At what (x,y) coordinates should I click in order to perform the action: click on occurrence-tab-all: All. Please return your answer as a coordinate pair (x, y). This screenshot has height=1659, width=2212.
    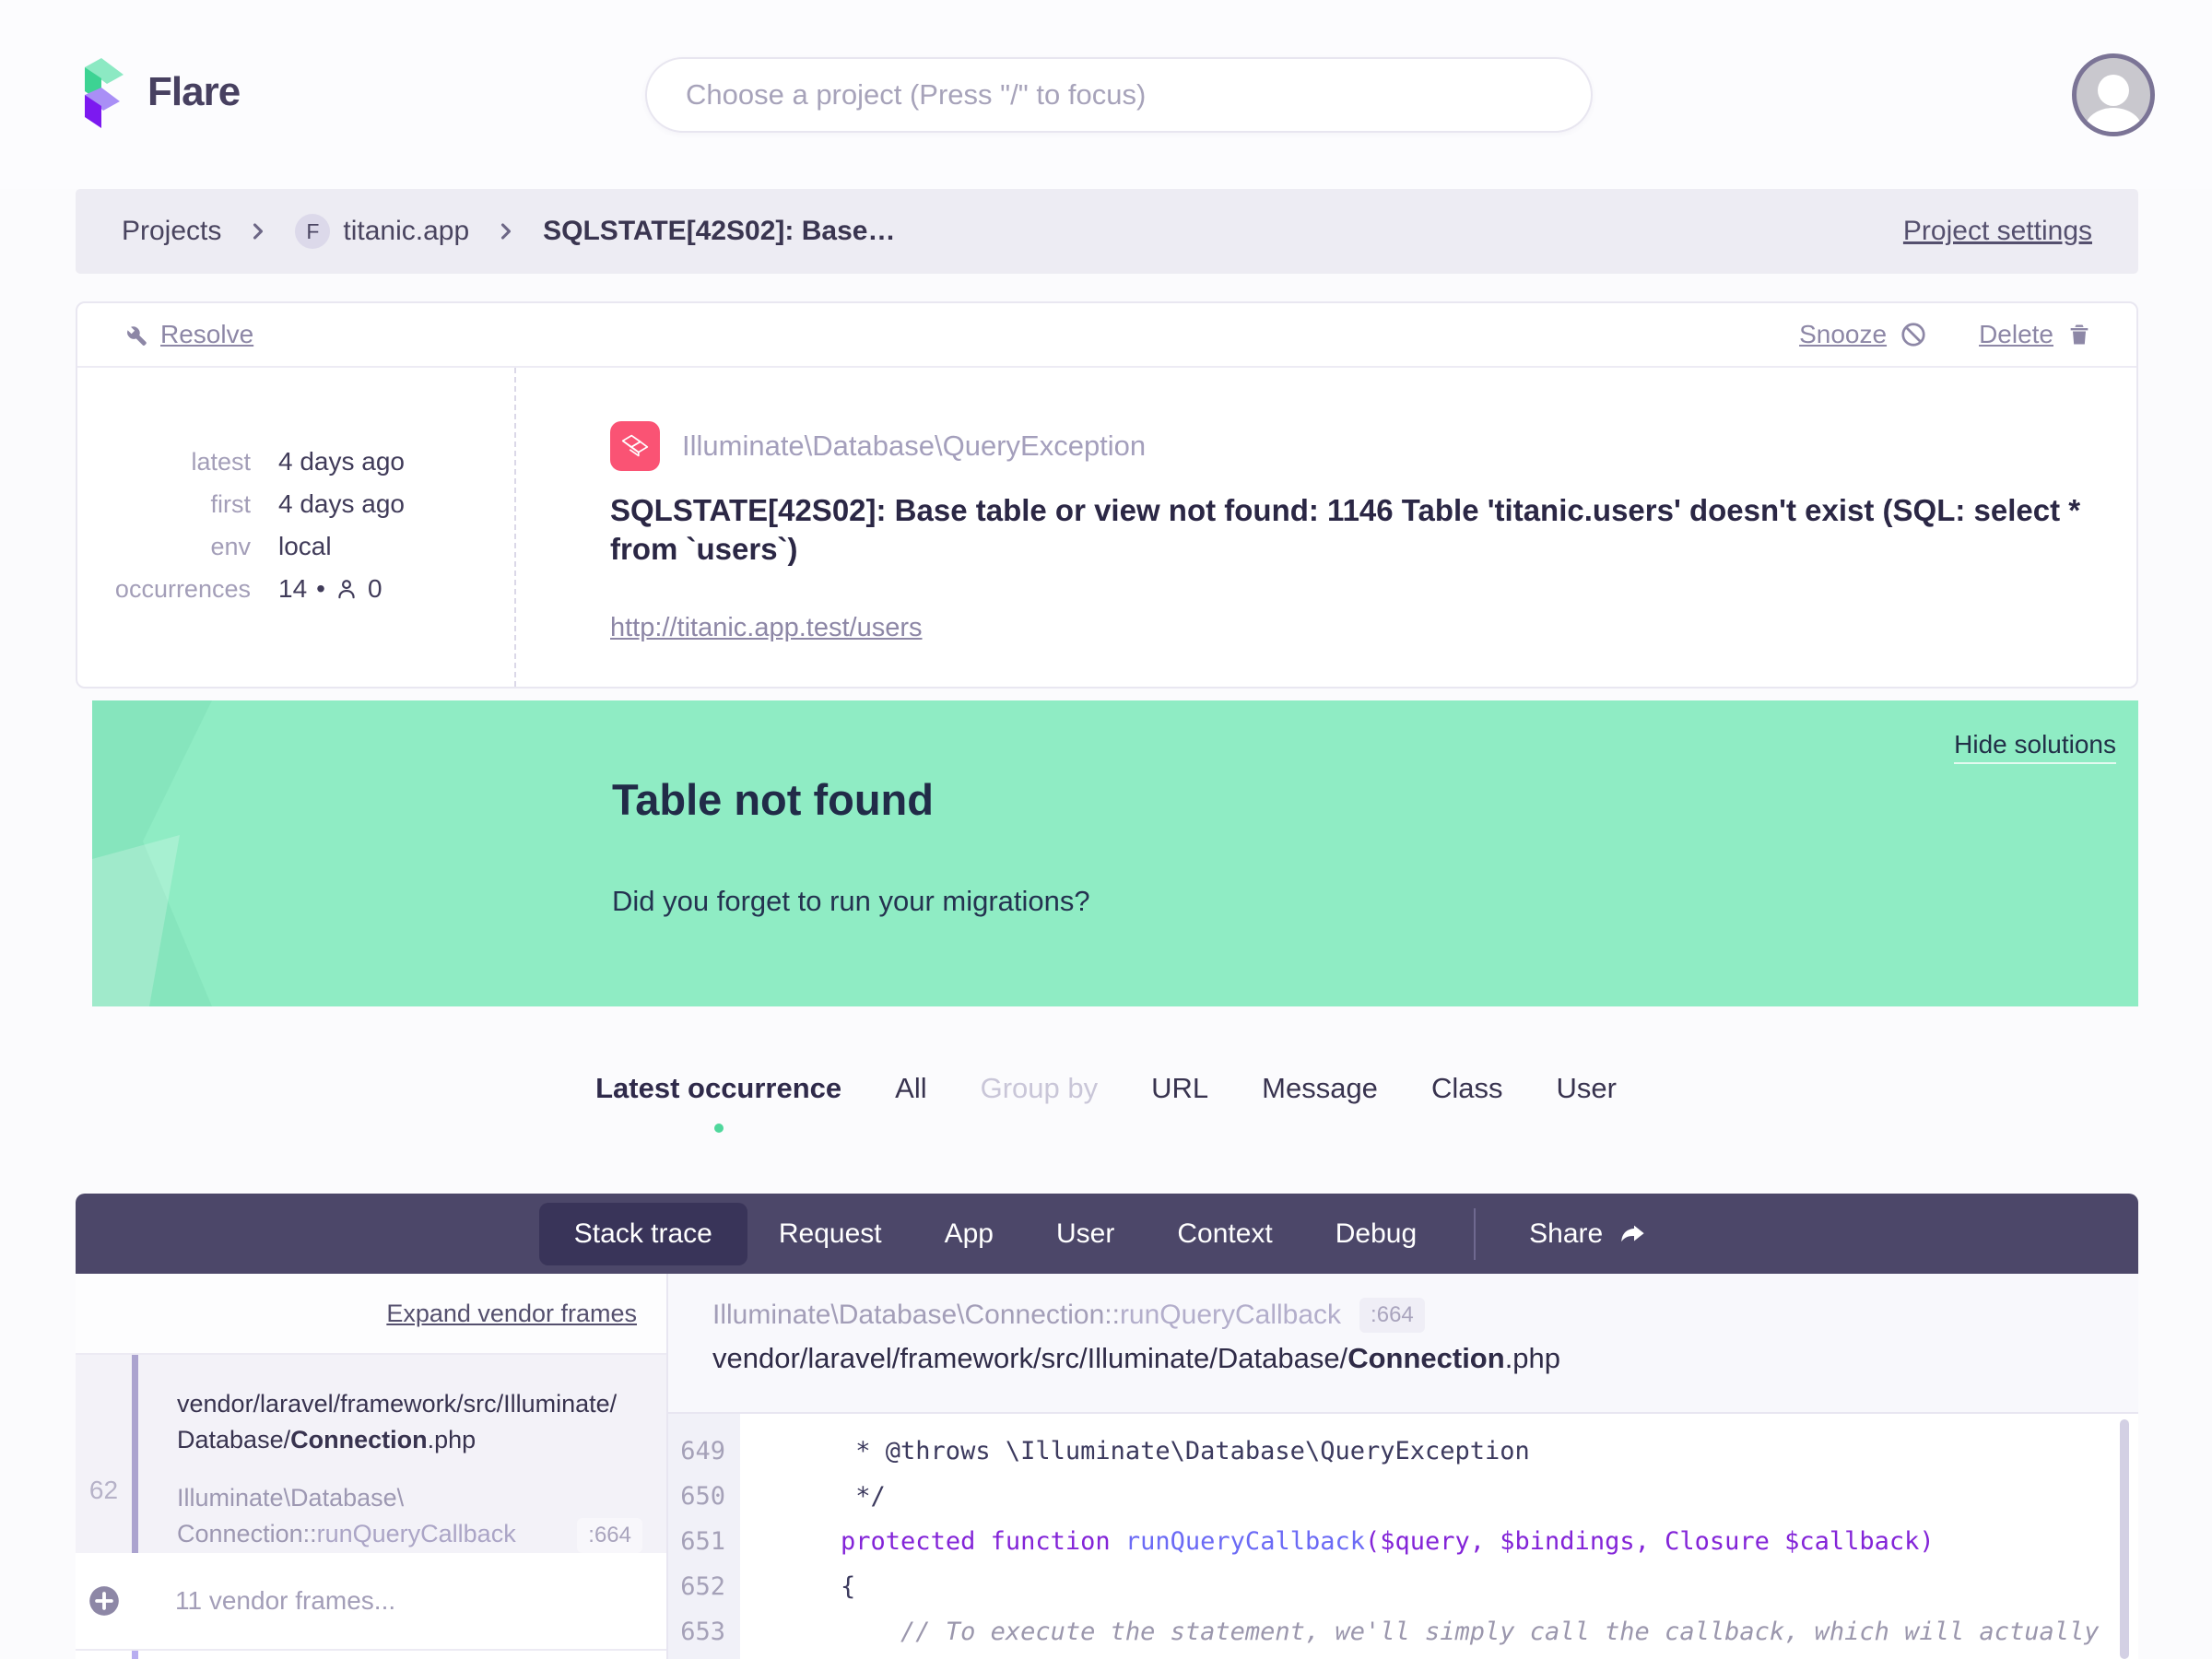
    Looking at the image, I should click on (910, 1088).